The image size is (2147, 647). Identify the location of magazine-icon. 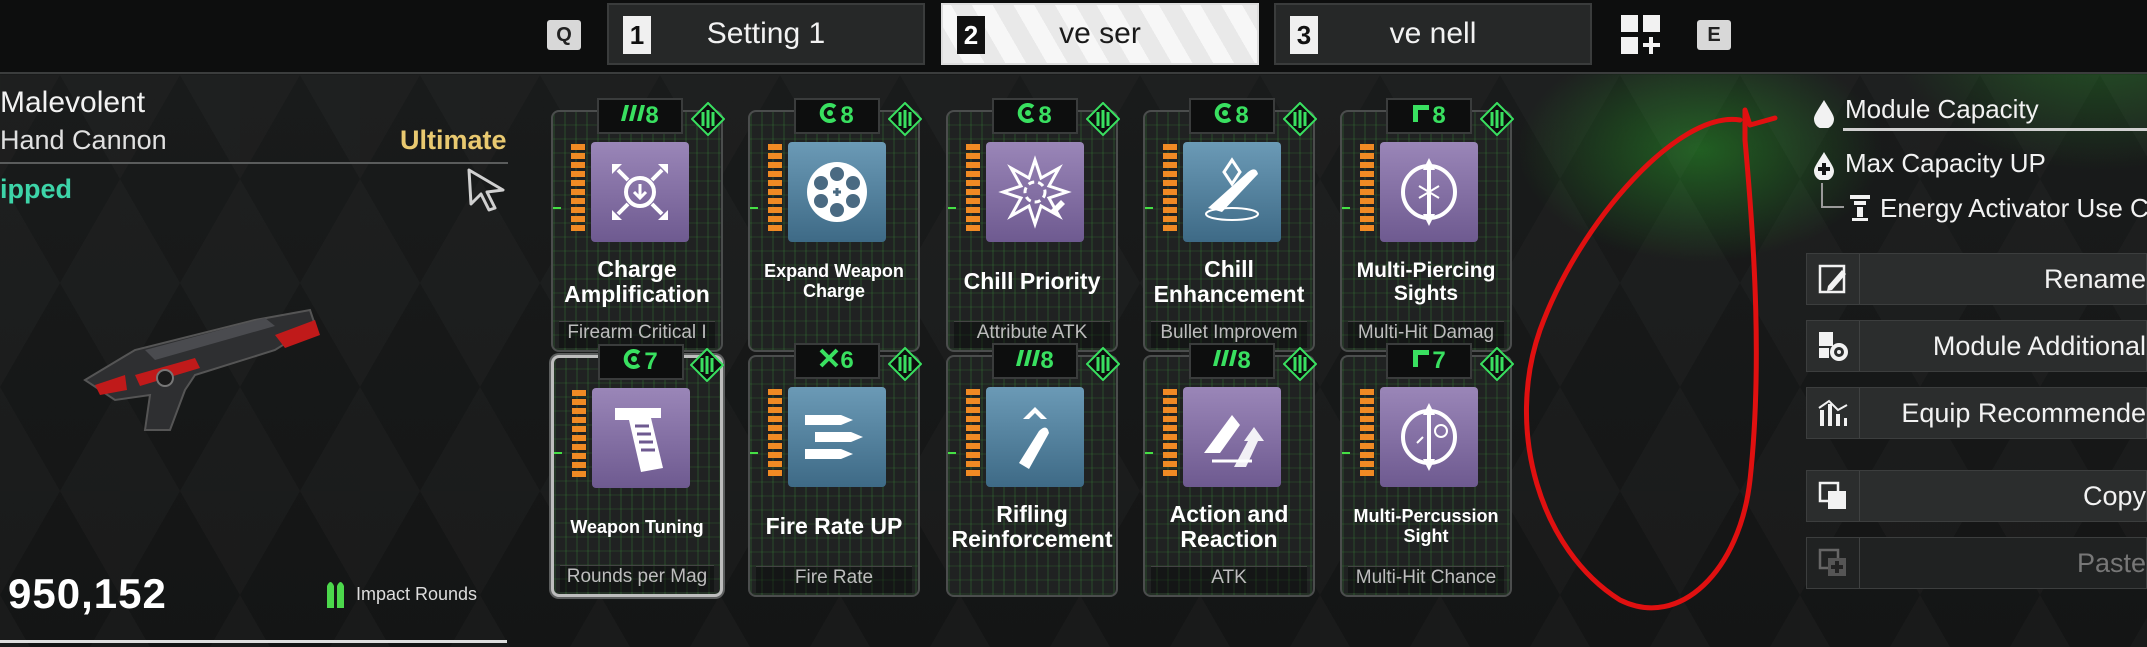
(641, 438).